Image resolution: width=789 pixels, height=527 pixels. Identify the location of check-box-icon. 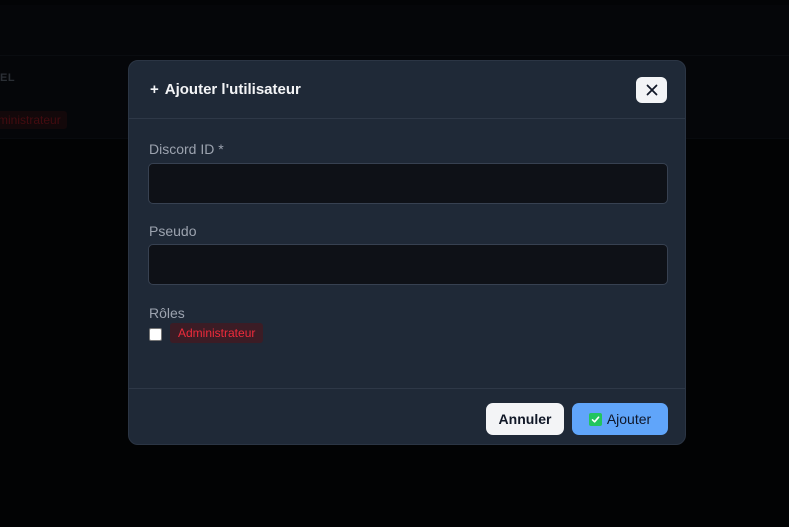
(595, 419).